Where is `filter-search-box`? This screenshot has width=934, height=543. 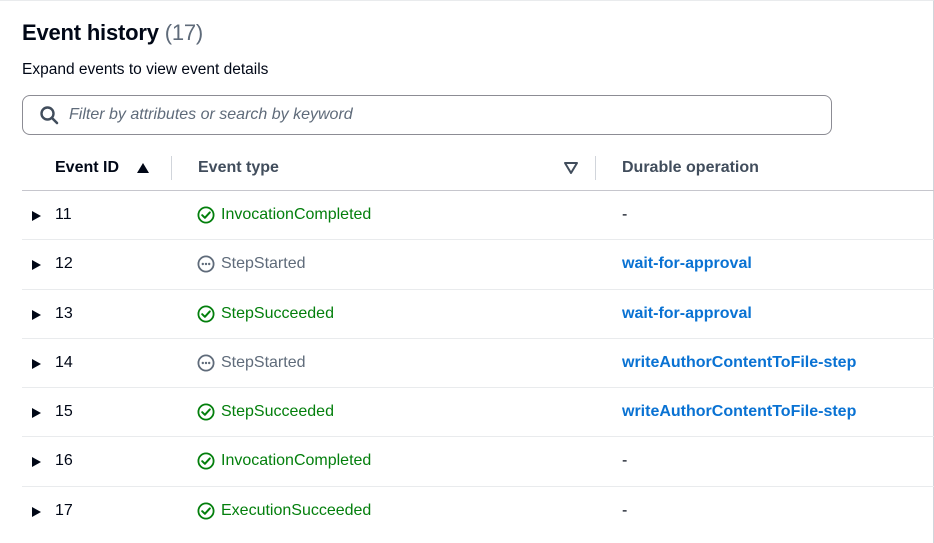
filter-search-box is located at coordinates (427, 115).